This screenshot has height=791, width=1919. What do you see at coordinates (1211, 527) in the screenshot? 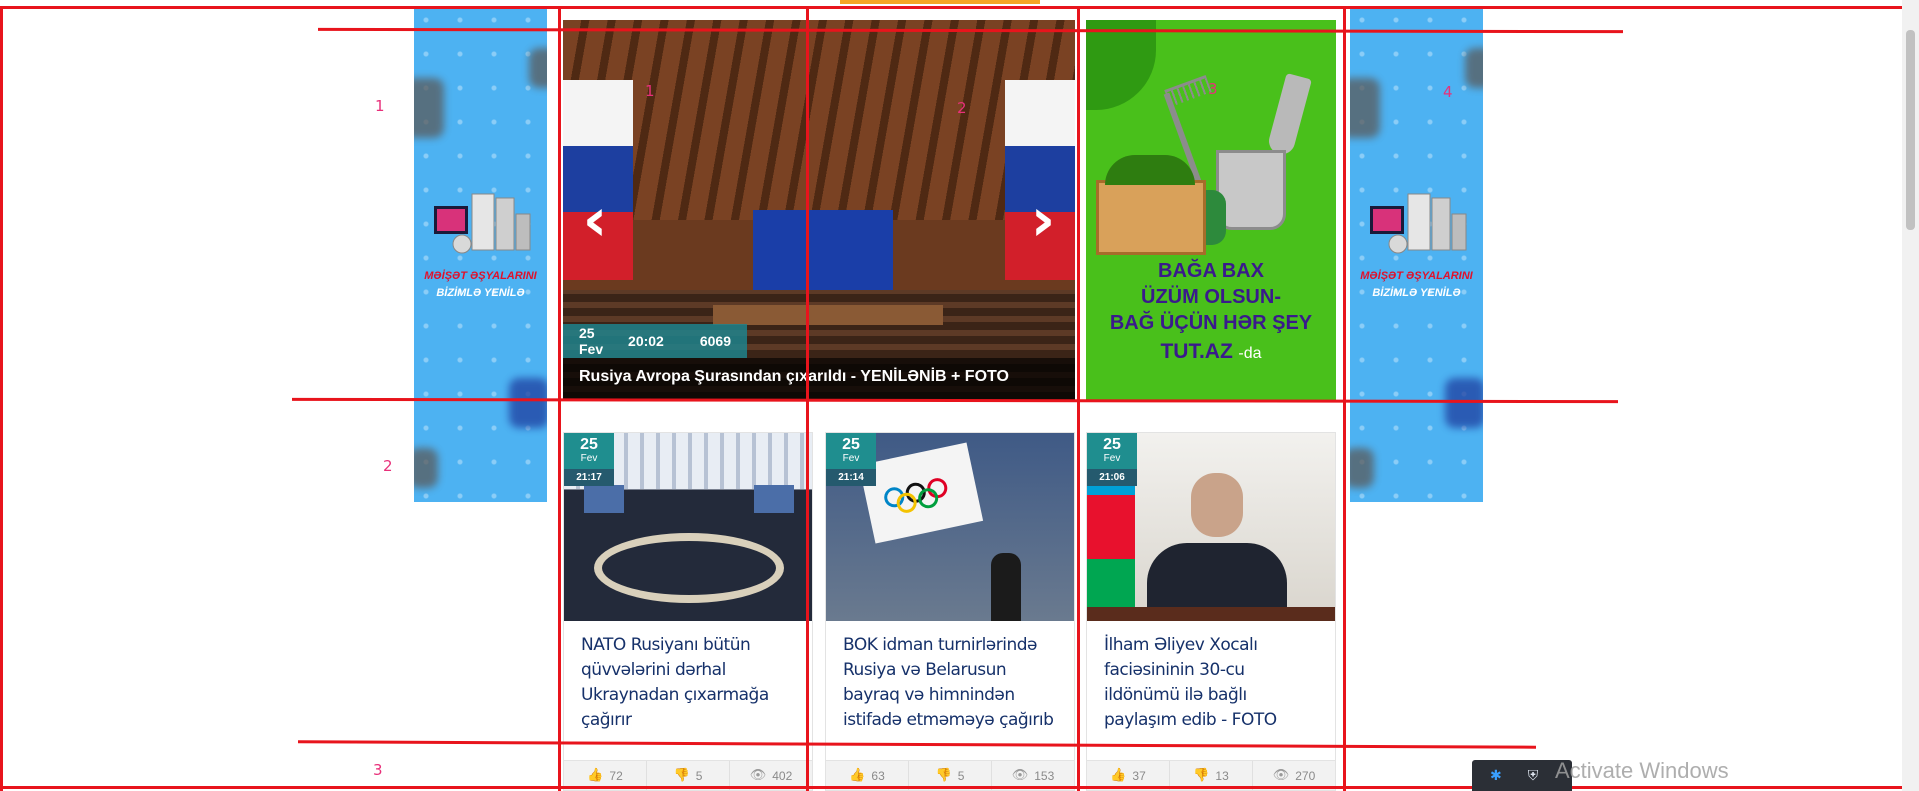
I see `news-thumbnail: 25 Fev 21:06` at bounding box center [1211, 527].